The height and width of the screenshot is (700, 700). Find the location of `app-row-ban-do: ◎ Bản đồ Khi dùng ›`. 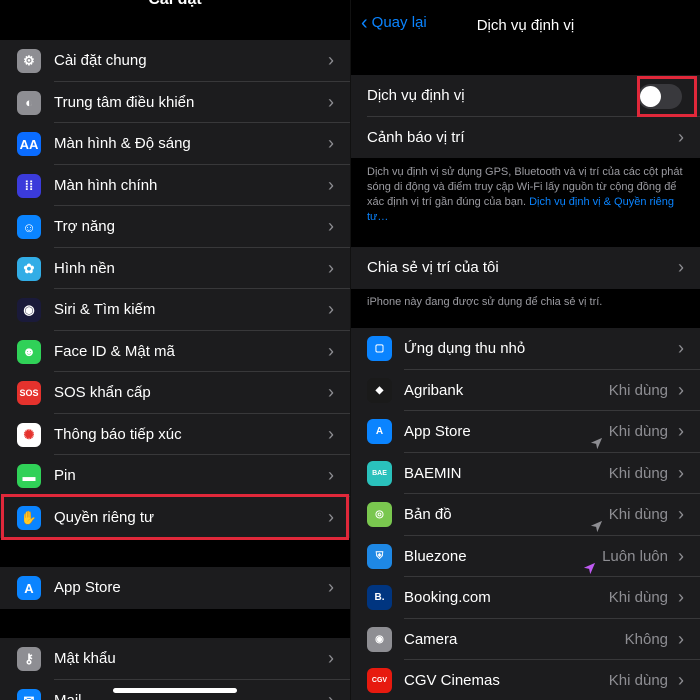

app-row-ban-do: ◎ Bản đồ Khi dùng › is located at coordinates (525, 515).